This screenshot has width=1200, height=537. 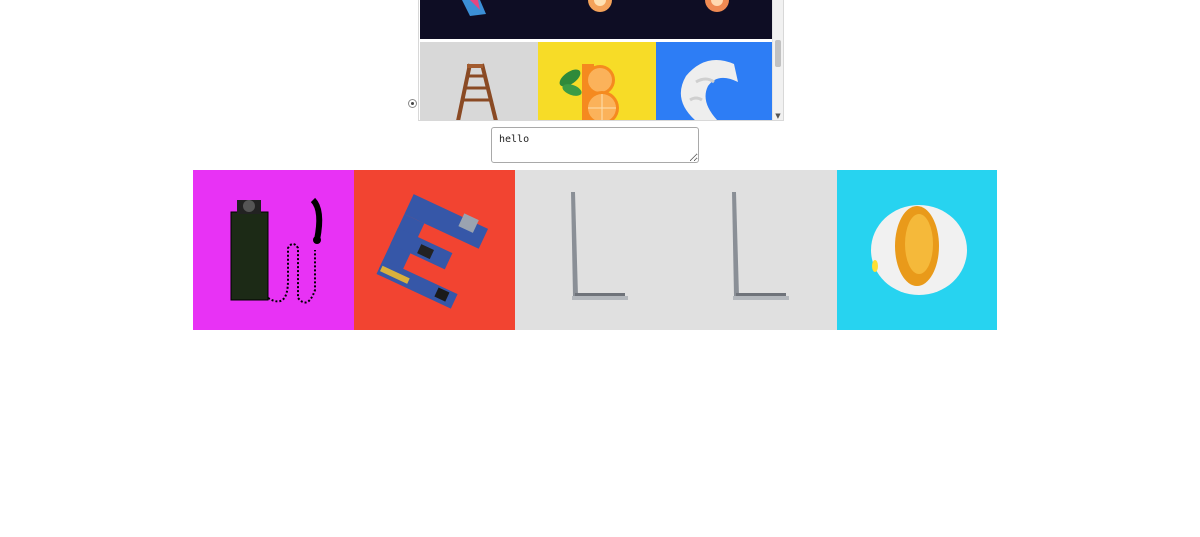 I want to click on font-tile-pillow-c, so click(x=715, y=81).